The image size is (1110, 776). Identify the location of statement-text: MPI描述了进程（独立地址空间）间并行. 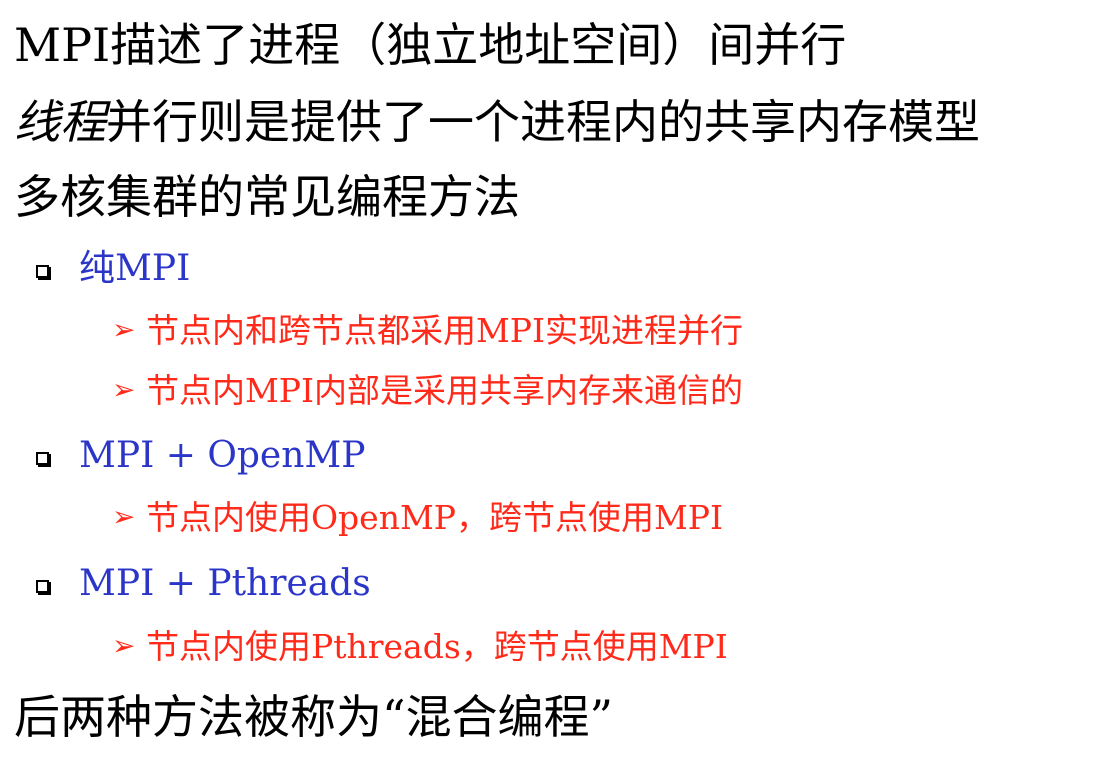
(430, 45).